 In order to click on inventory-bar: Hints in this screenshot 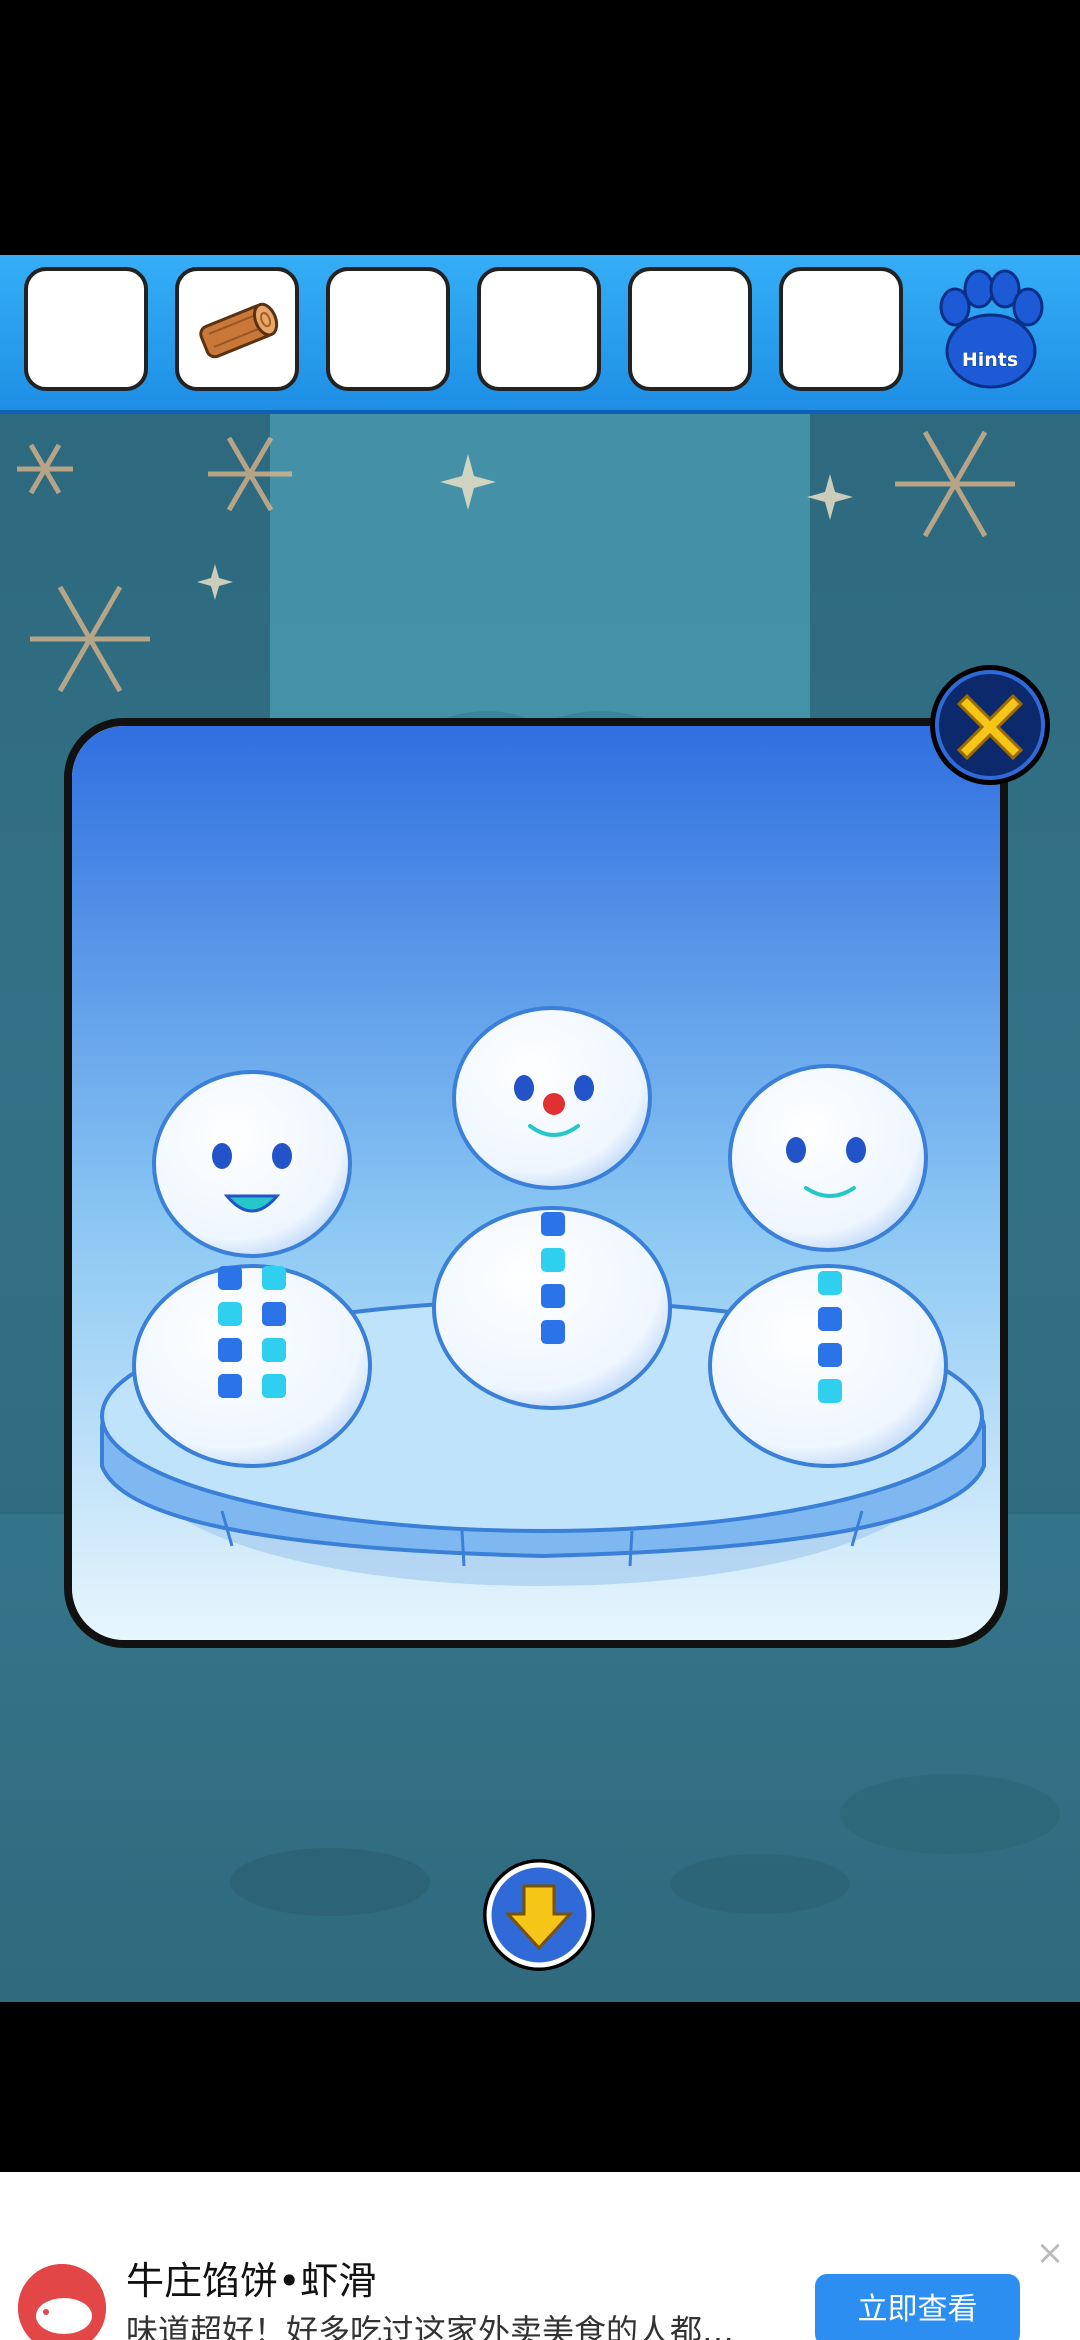, I will do `click(540, 334)`.